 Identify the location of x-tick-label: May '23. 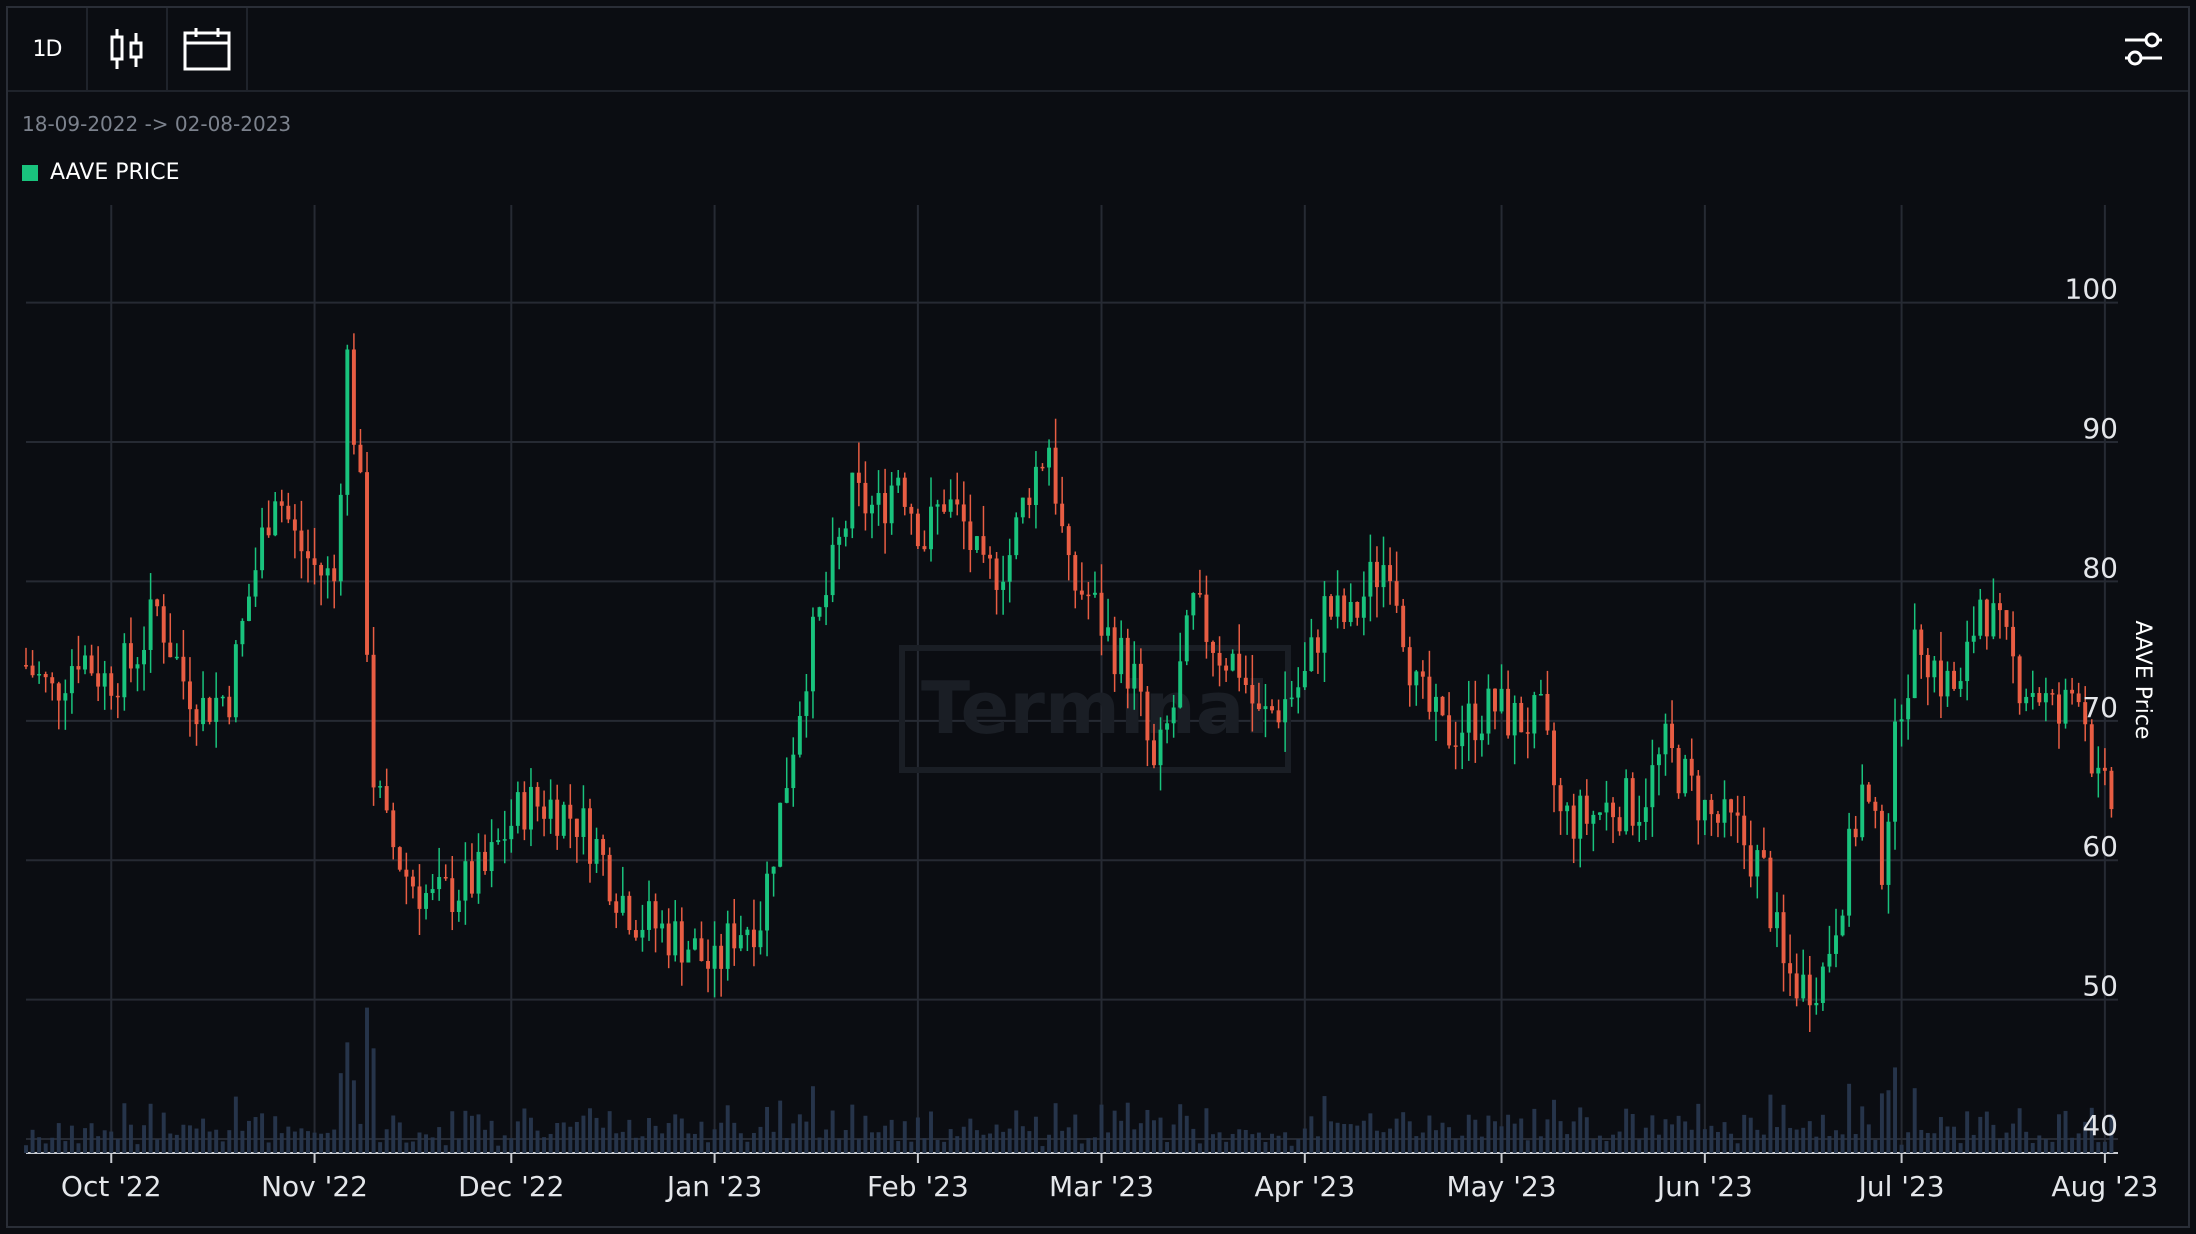
(1501, 1186).